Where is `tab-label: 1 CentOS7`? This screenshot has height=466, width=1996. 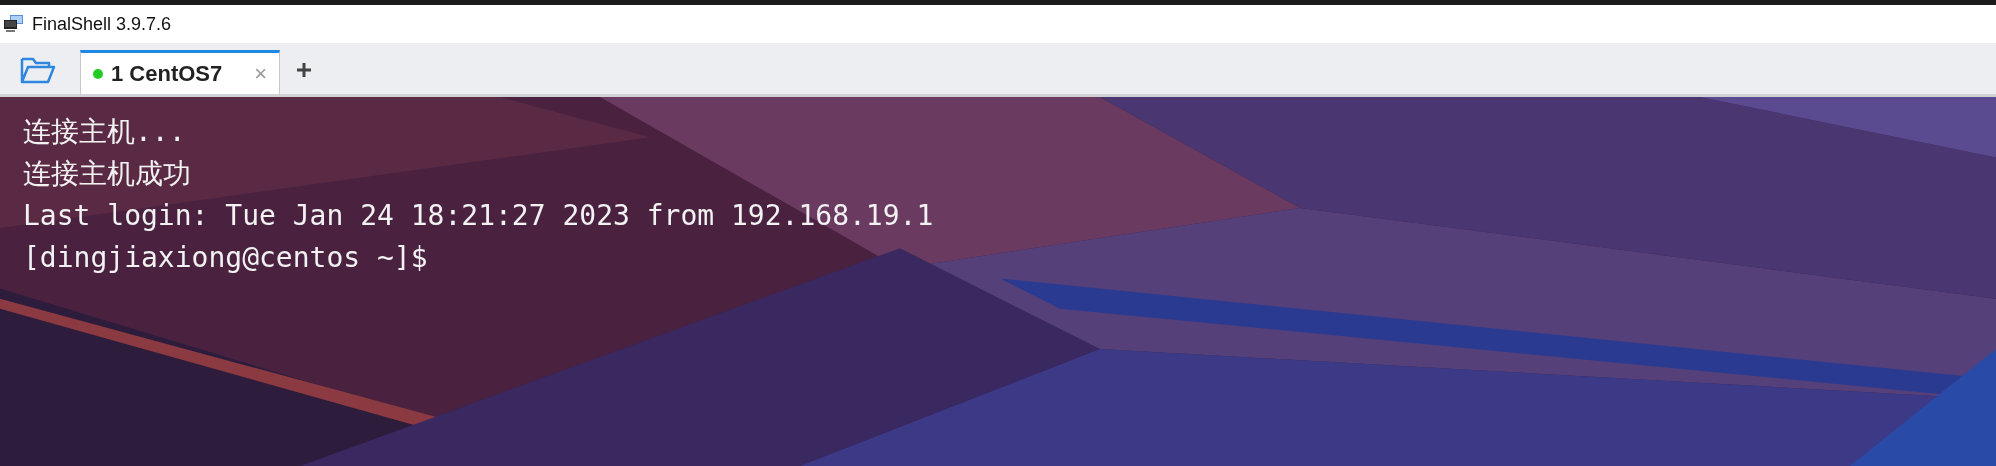
tab-label: 1 CentOS7 is located at coordinates (167, 73).